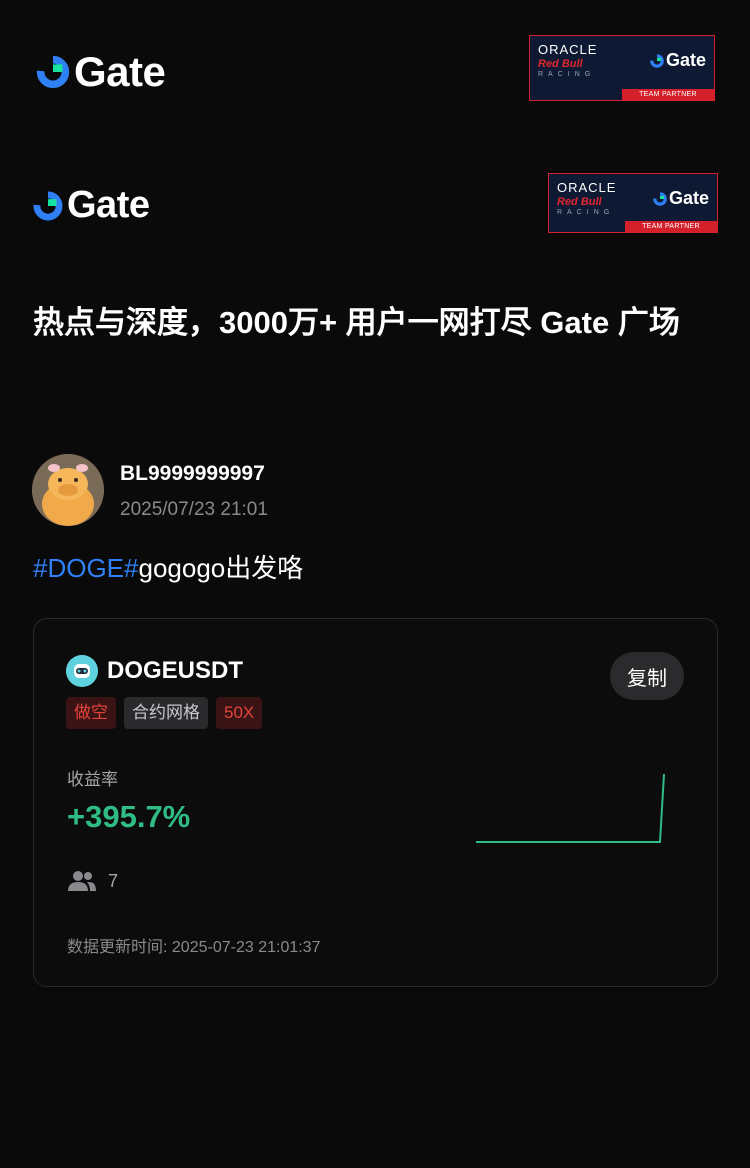  I want to click on post-timestamp: 2025/07/23 21:01, so click(194, 509).